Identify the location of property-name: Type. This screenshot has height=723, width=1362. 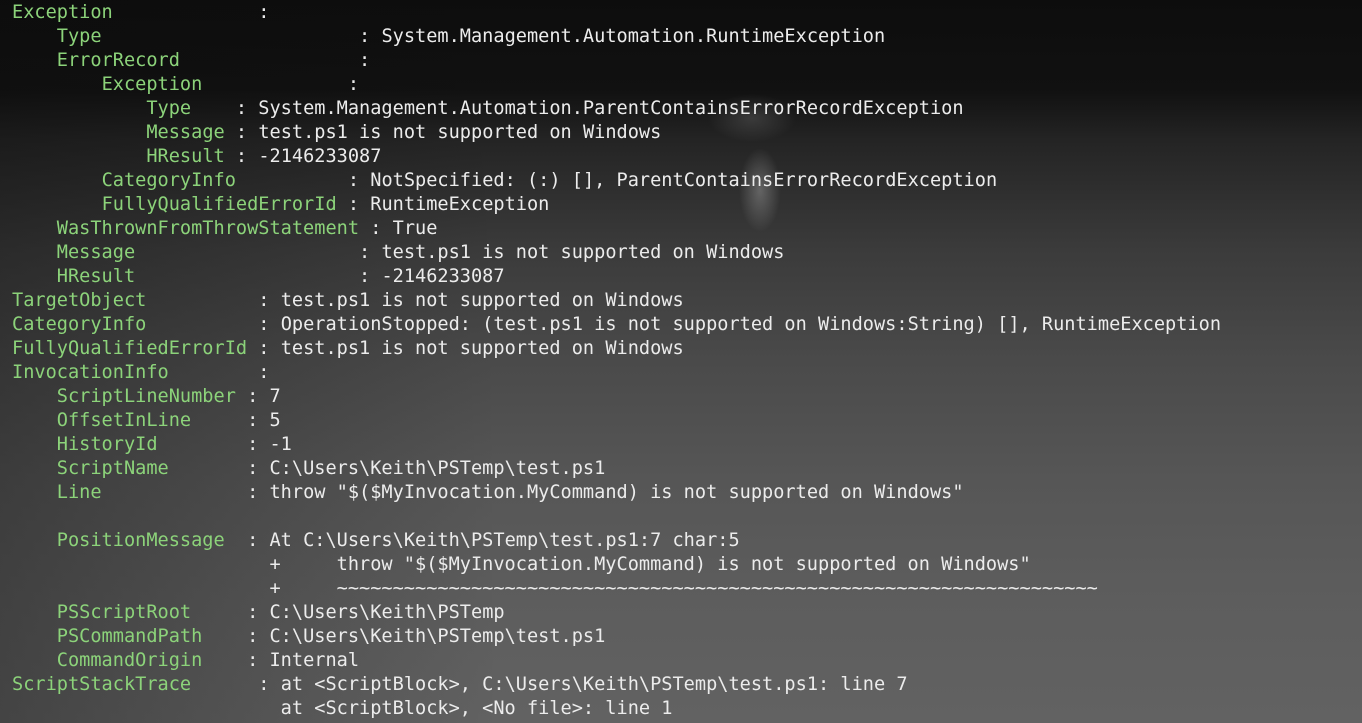
(79, 36).